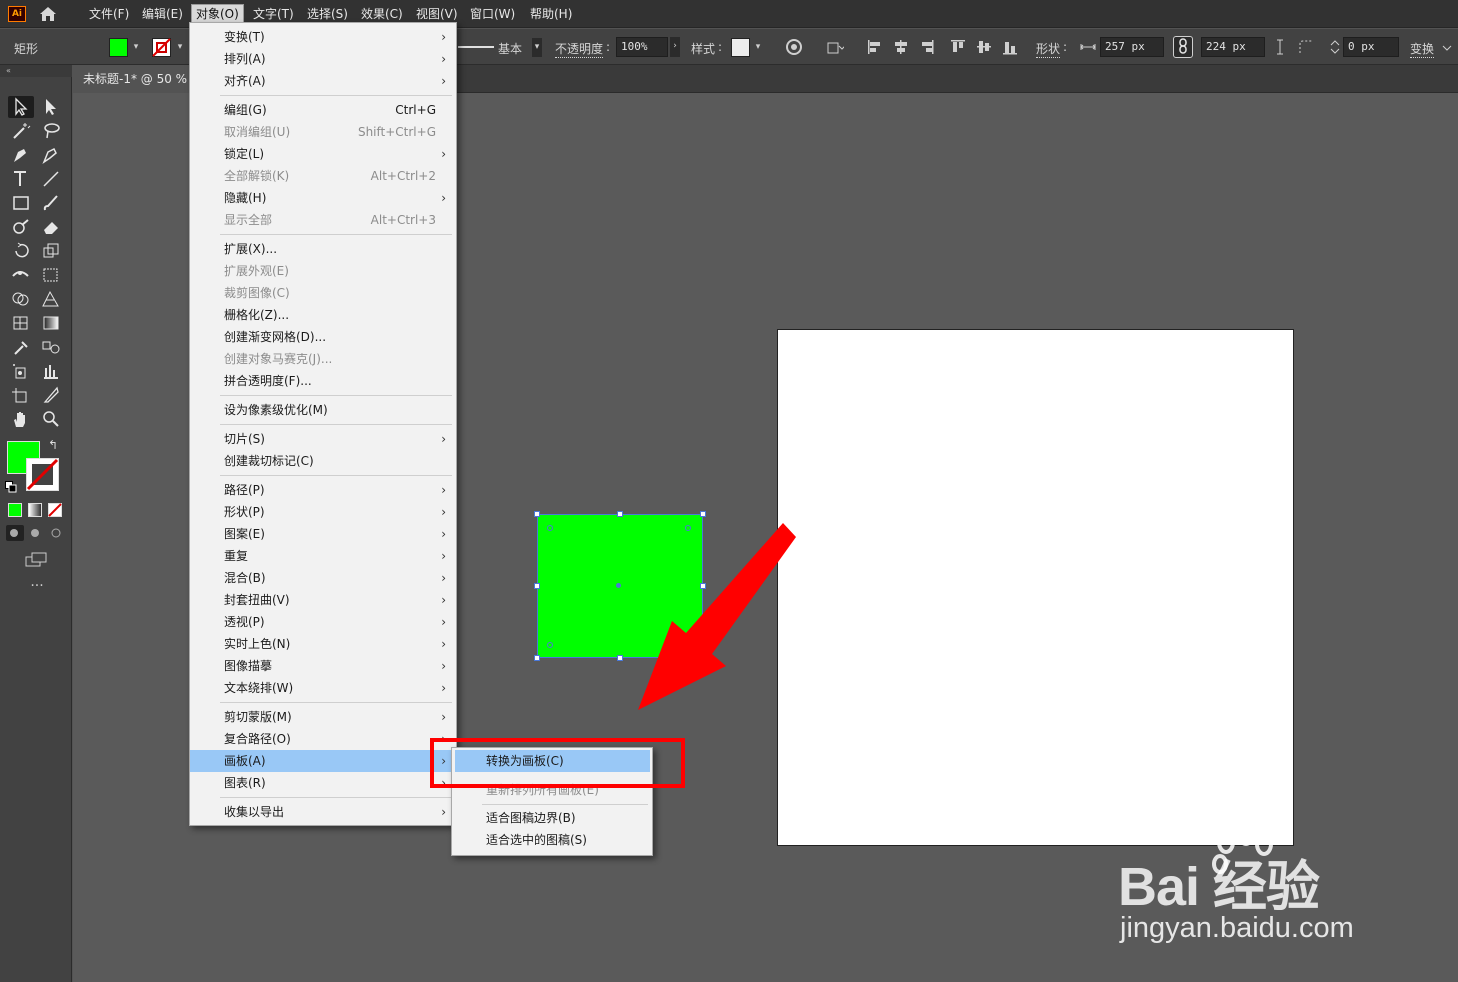 This screenshot has width=1458, height=982. I want to click on menu-view: 视图(V), so click(437, 14).